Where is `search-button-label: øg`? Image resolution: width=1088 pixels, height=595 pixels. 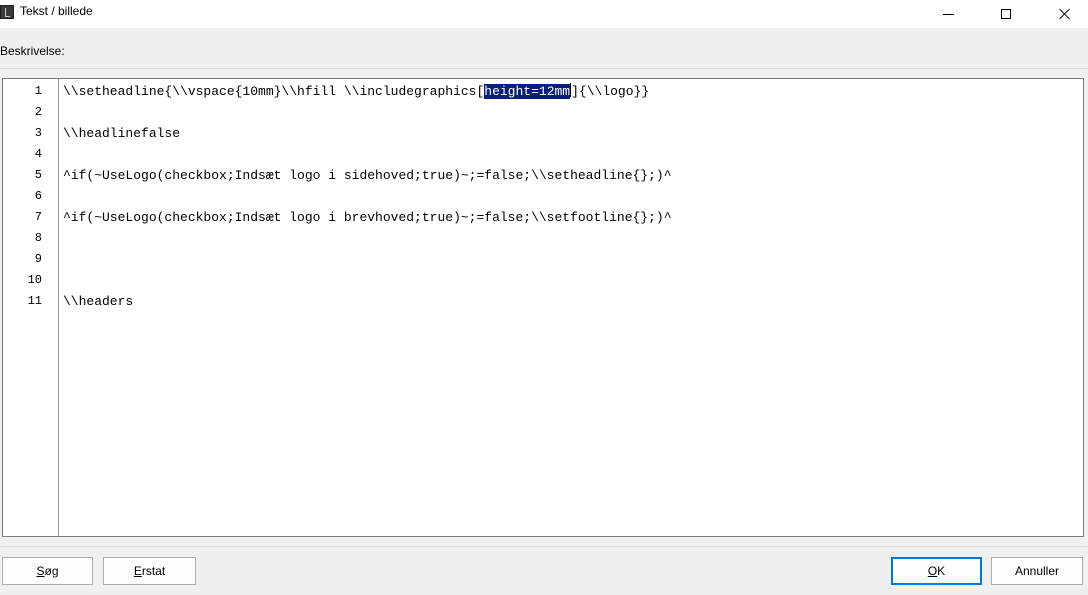 search-button-label: øg is located at coordinates (51, 571).